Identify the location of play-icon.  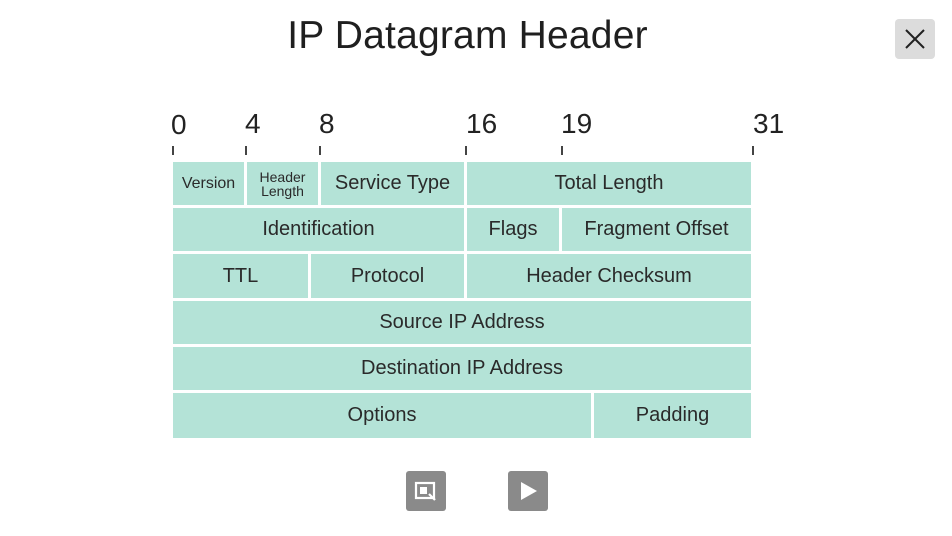
(529, 491).